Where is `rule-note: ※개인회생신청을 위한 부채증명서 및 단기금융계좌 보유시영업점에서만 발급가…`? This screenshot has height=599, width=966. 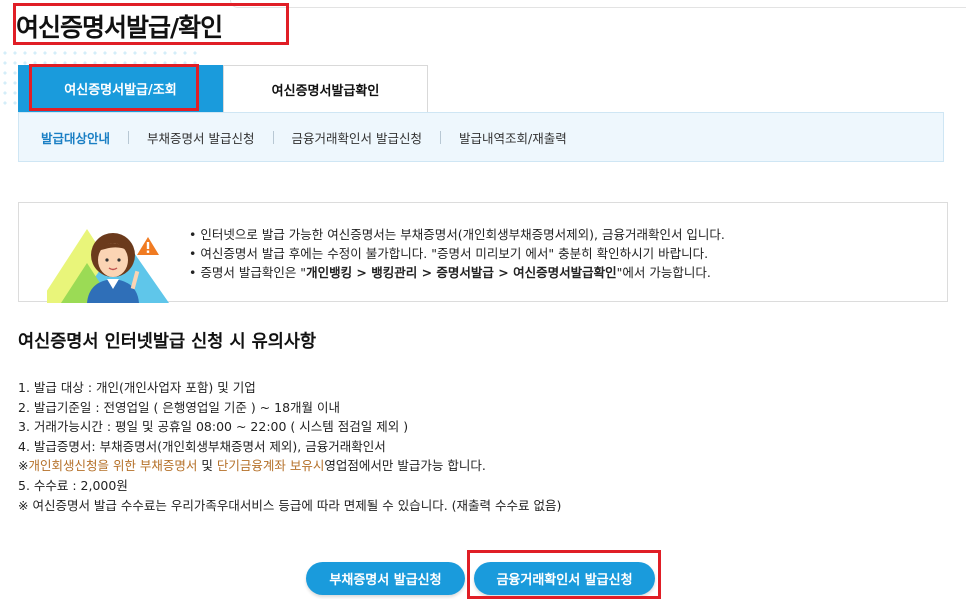
rule-note: ※개인회생신청을 위한 부채증명서 및 단기금융계좌 보유시영업점에서만 발급가… is located at coordinates (289, 466).